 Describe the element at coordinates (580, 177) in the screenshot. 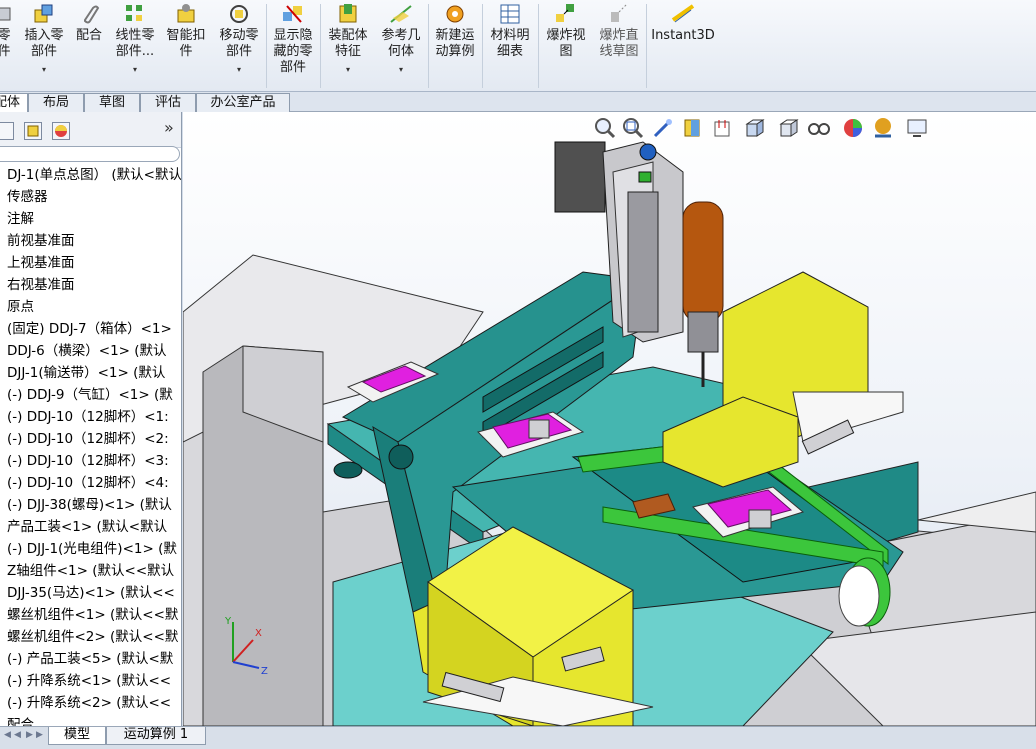

I see `motor` at that location.